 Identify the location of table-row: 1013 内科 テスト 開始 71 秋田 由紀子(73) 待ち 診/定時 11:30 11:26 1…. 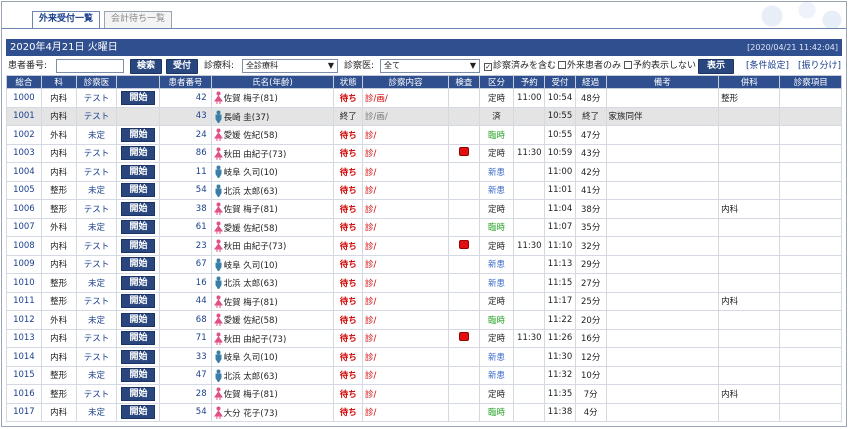
(424, 338).